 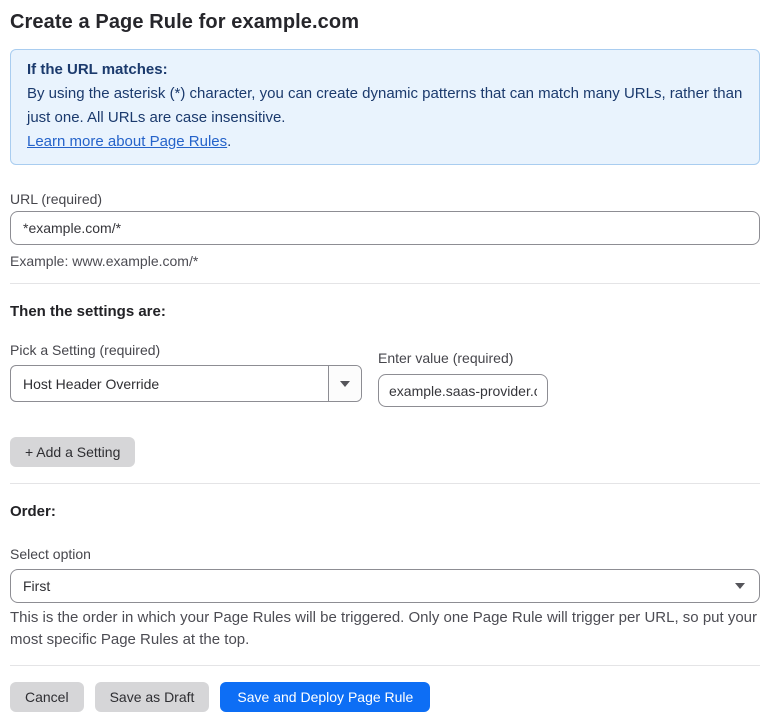 What do you see at coordinates (104, 261) in the screenshot?
I see `url-example-text: Example: www.example.com/*` at bounding box center [104, 261].